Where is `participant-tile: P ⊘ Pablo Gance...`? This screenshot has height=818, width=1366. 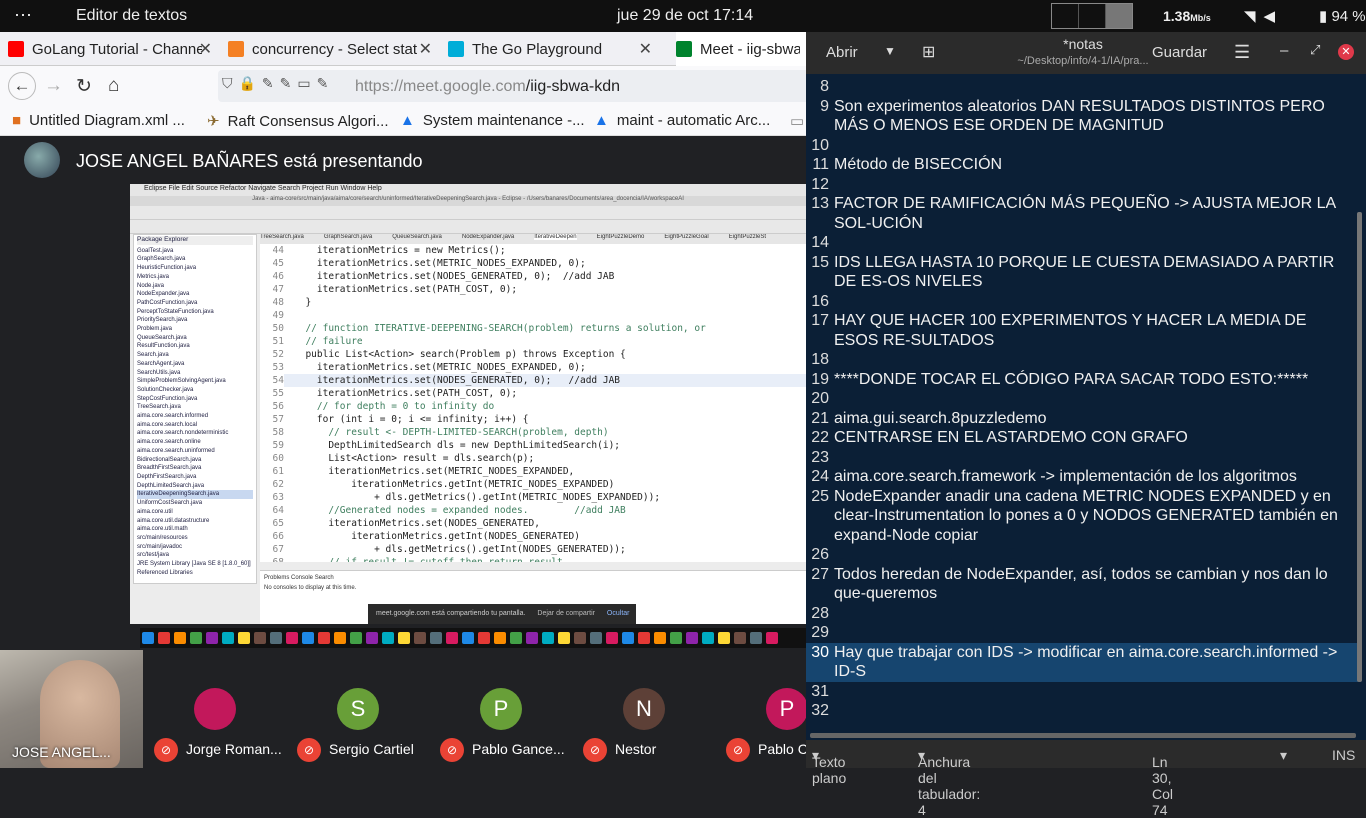 participant-tile: P ⊘ Pablo Gance... is located at coordinates (500, 727).